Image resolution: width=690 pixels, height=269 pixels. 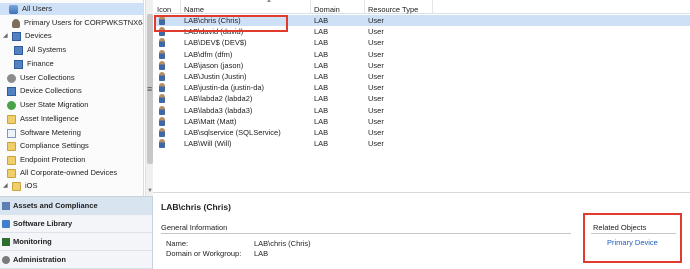 What do you see at coordinates (620, 227) in the screenshot?
I see `related-objects-heading: Related Objects` at bounding box center [620, 227].